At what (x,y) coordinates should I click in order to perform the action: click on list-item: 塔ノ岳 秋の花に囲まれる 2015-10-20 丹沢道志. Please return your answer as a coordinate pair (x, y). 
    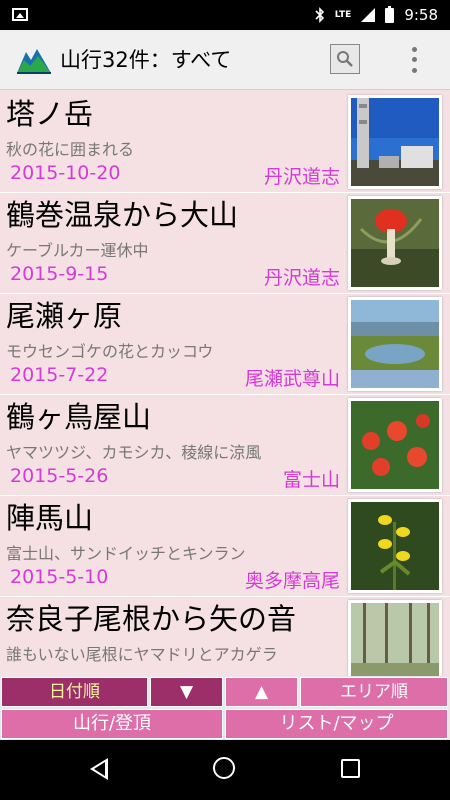
    Looking at the image, I should click on (225, 142).